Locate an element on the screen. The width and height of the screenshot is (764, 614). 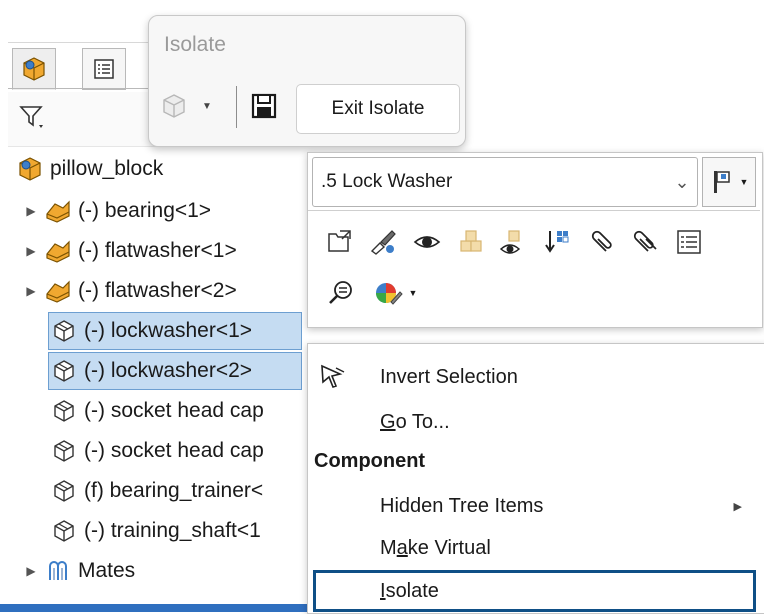
tree-root-item: pillow_block is located at coordinates (88, 169).